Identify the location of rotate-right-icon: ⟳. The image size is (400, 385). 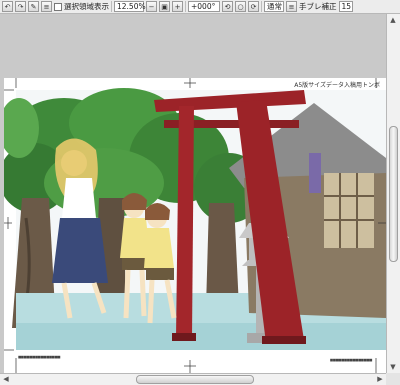
(253, 6).